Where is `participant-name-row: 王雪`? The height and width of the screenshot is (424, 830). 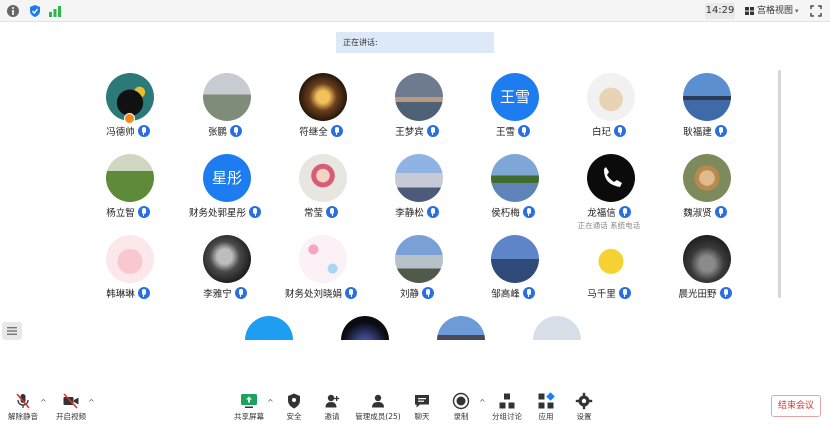 participant-name-row: 王雪 is located at coordinates (513, 131).